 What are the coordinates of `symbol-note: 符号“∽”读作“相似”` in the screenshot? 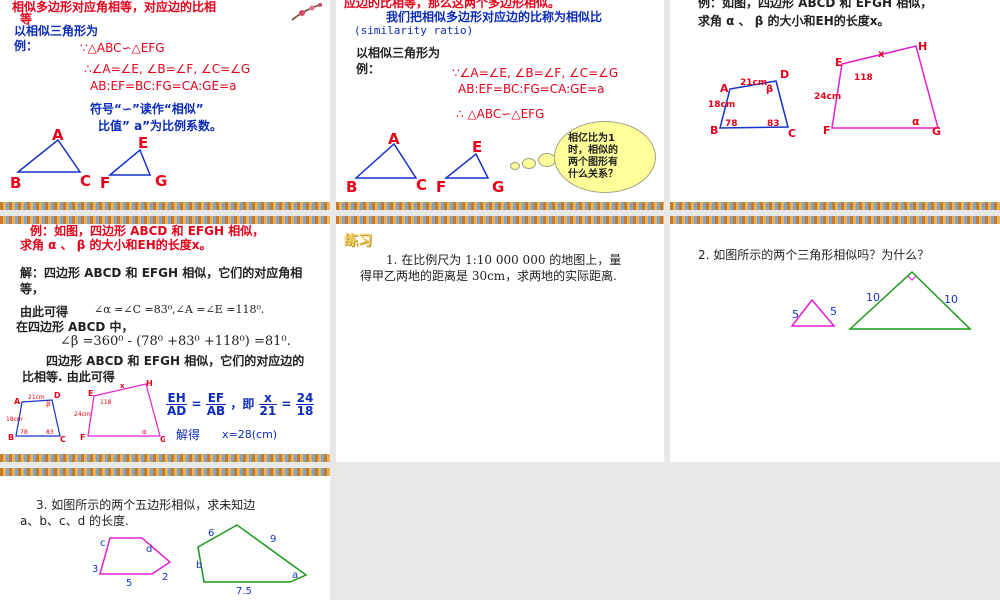 It's located at (147, 109).